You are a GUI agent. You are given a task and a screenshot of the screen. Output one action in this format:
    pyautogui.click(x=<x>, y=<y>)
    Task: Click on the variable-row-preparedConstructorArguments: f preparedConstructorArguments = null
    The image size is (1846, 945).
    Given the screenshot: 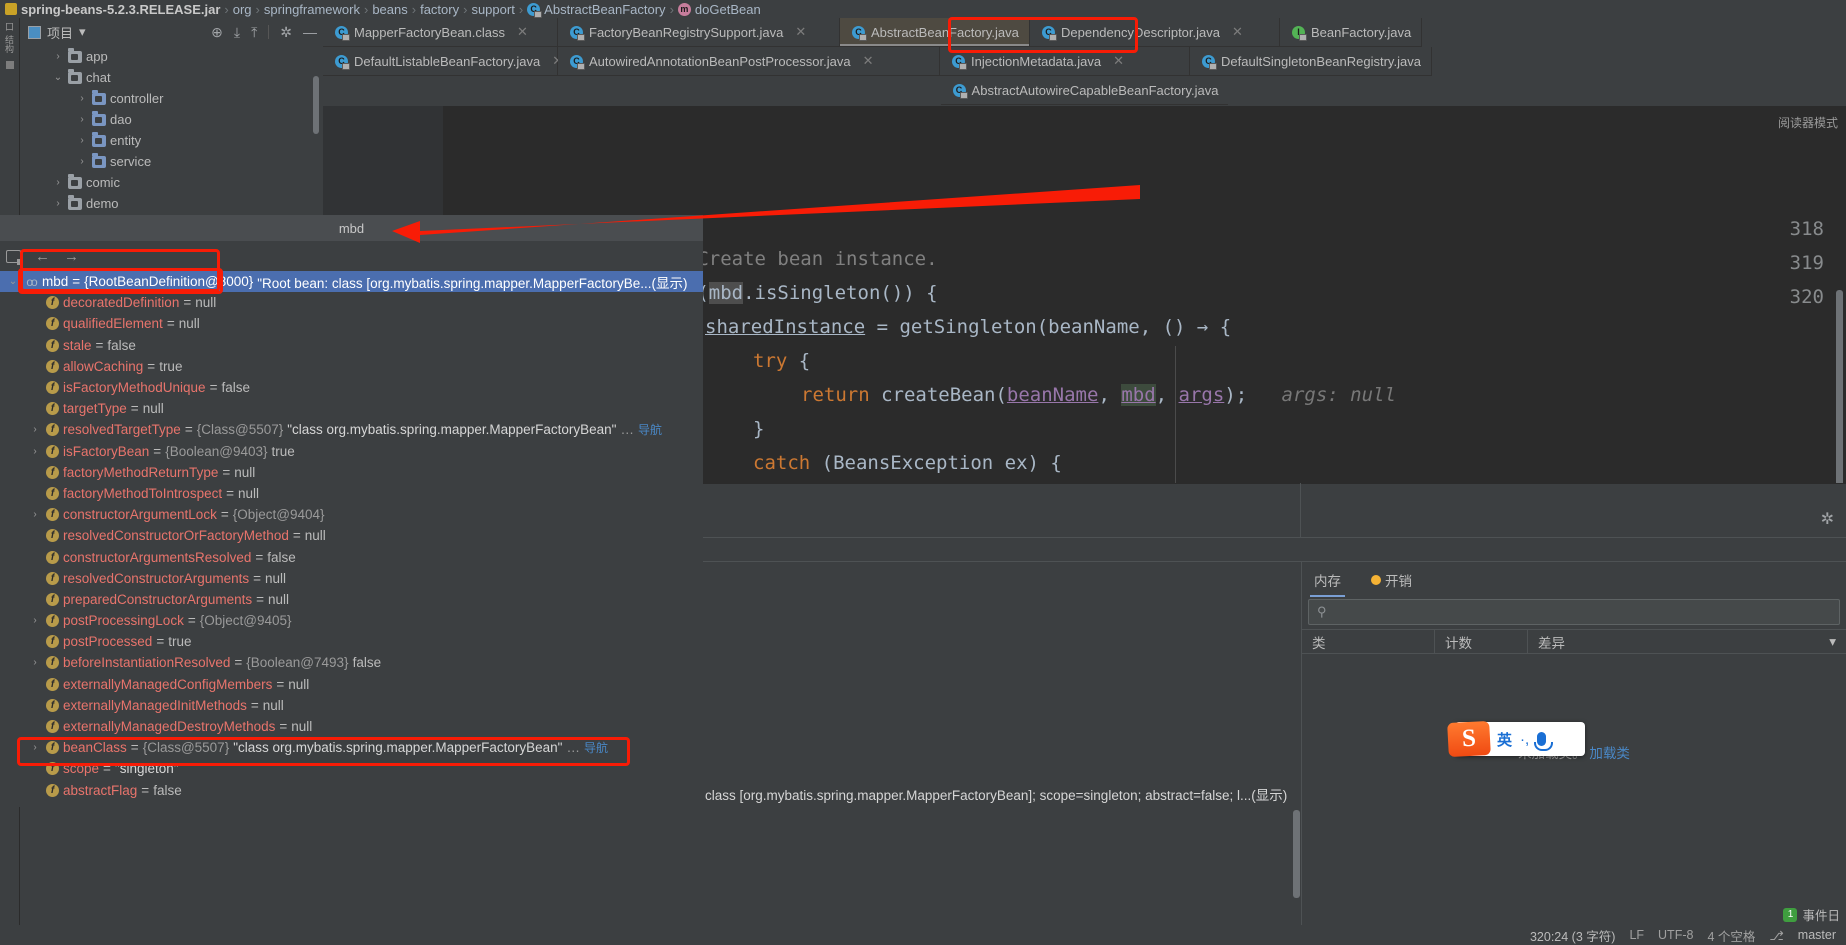 What is the action you would take?
    pyautogui.click(x=351, y=599)
    